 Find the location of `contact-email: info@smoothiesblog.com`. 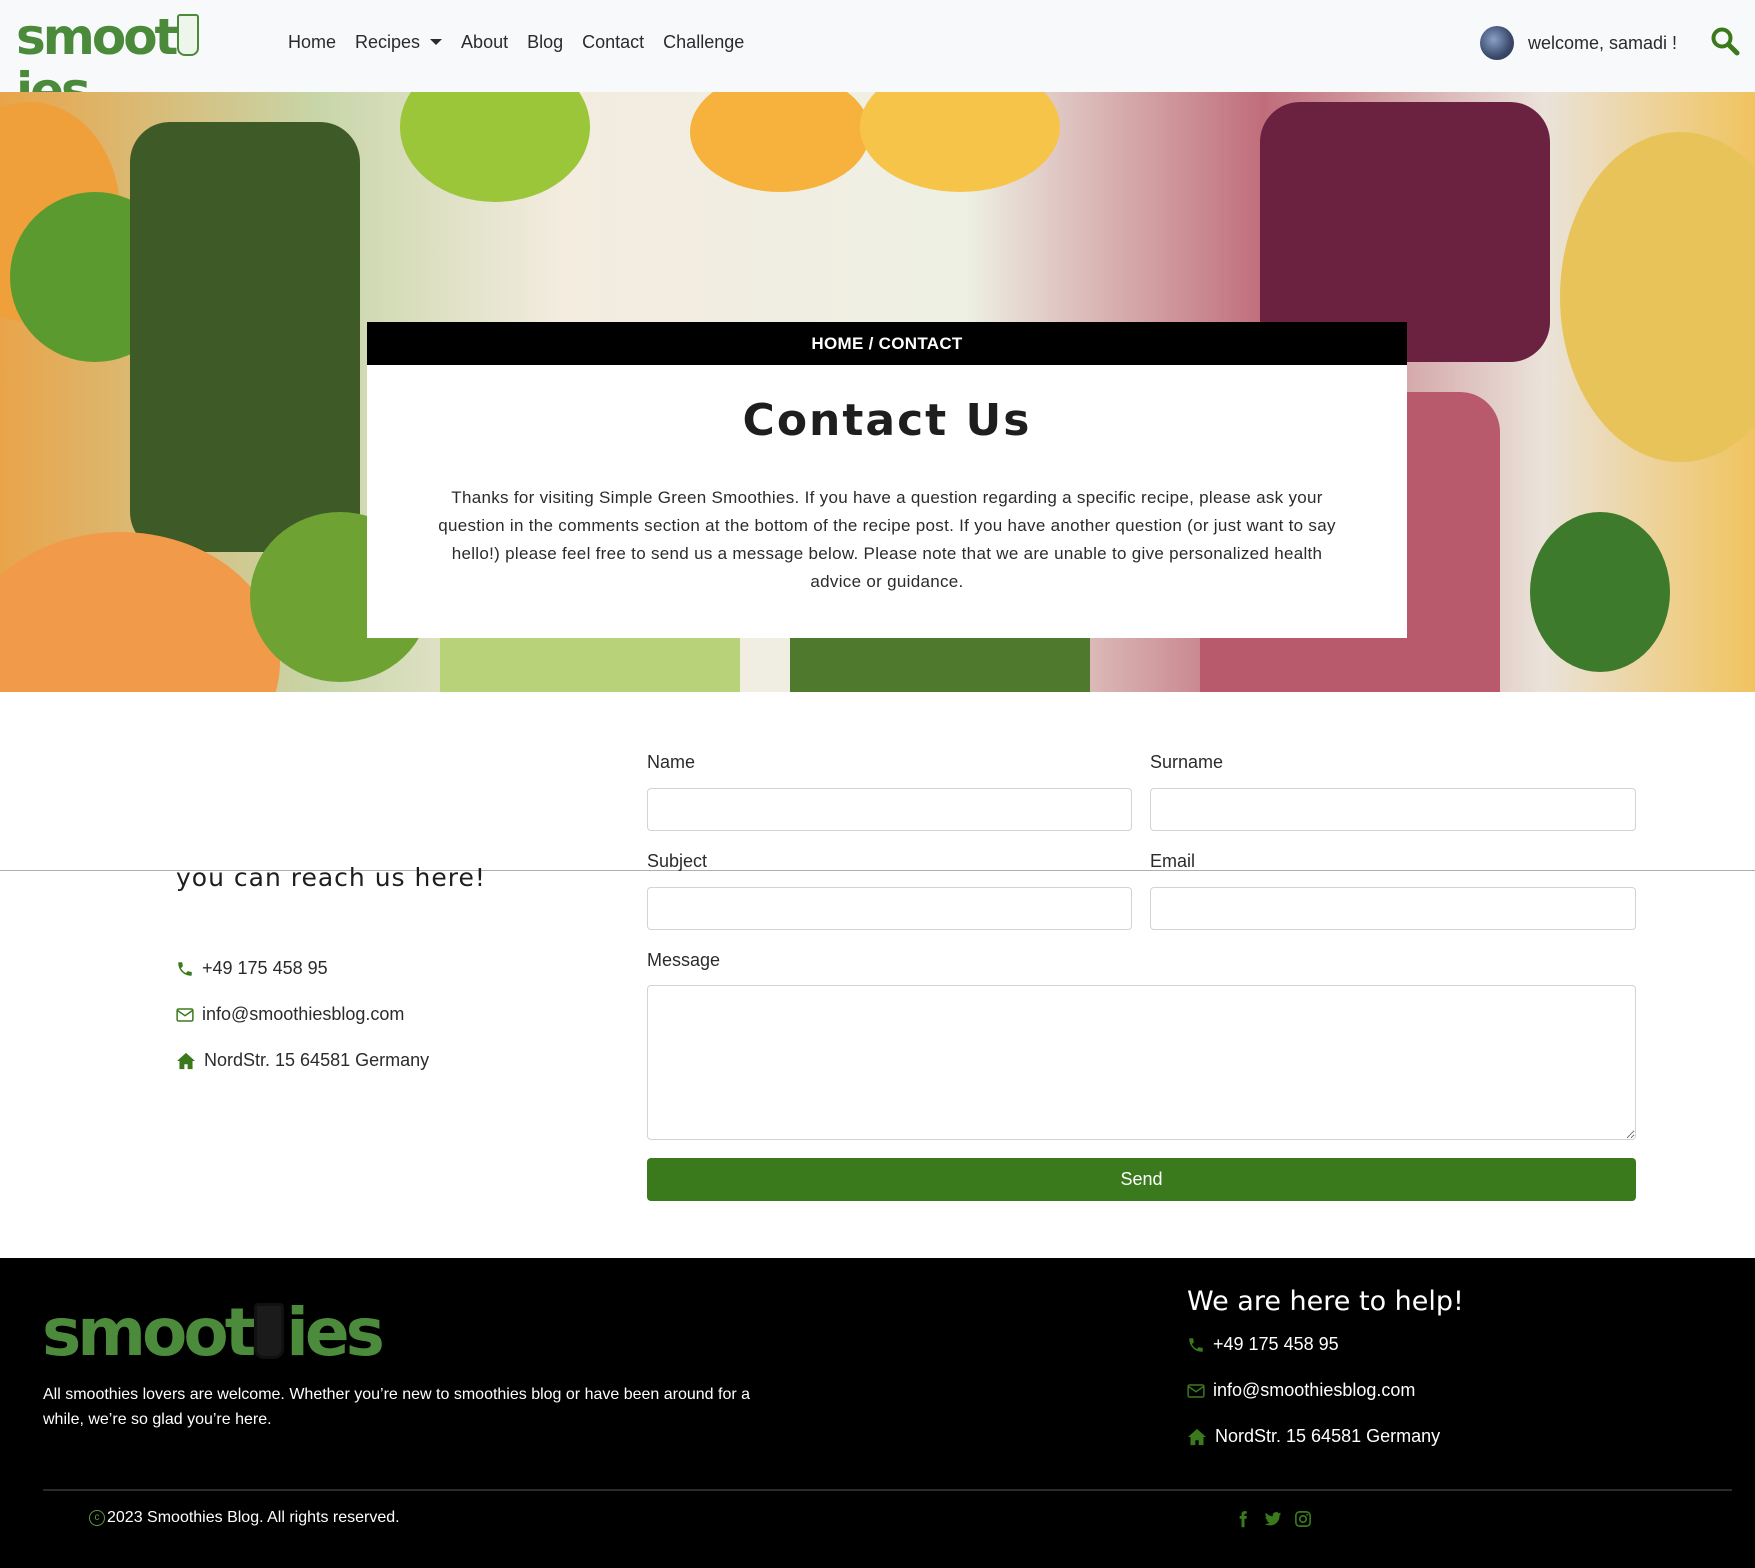

contact-email: info@smoothiesblog.com is located at coordinates (290, 1014).